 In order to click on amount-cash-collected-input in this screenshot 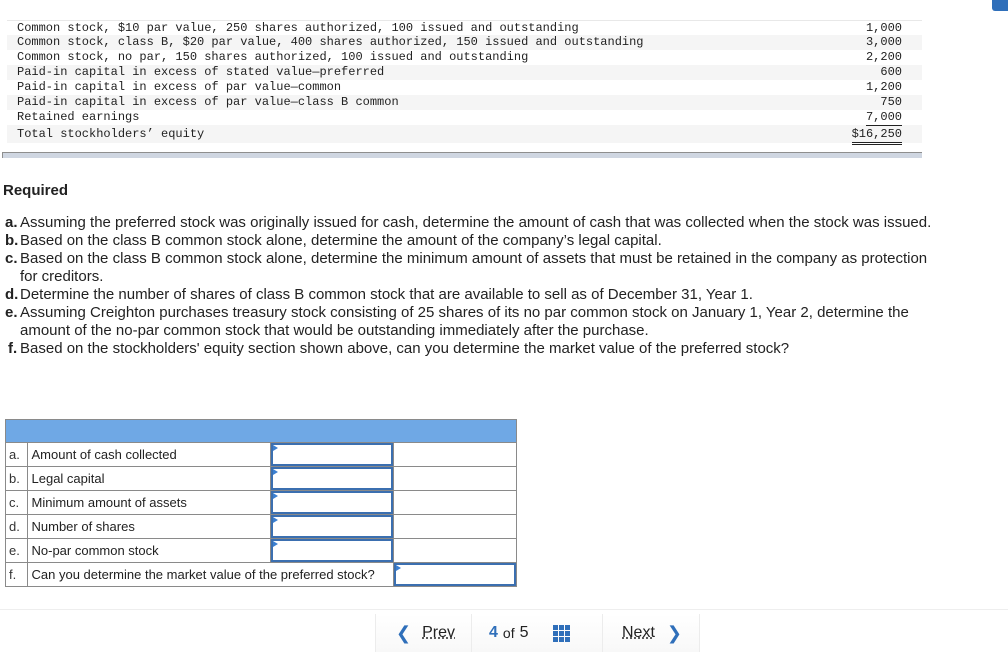, I will do `click(331, 454)`.